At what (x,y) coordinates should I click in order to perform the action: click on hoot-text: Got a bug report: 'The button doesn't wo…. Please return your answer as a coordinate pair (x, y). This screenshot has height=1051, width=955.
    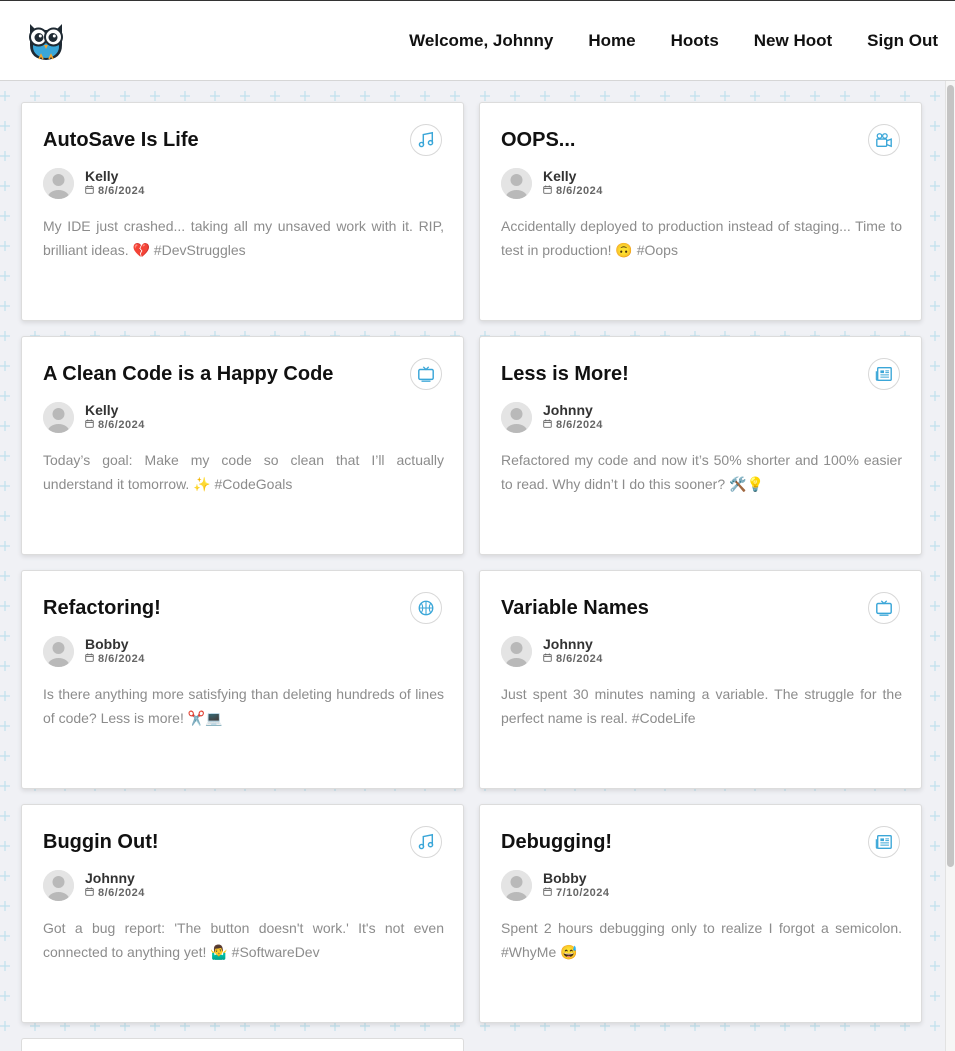
    Looking at the image, I should click on (243, 940).